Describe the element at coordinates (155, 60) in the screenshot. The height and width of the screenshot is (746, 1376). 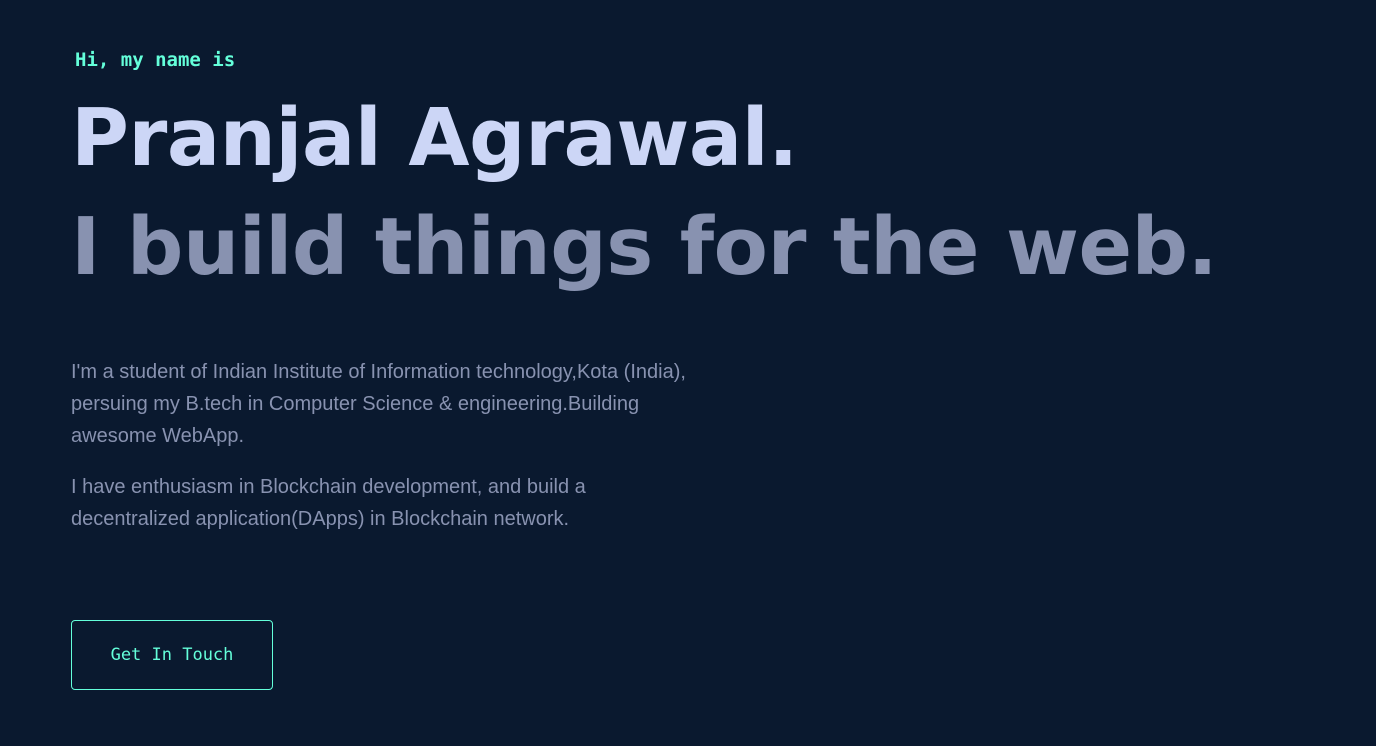
I see `greeting-text: Hi, my name is` at that location.